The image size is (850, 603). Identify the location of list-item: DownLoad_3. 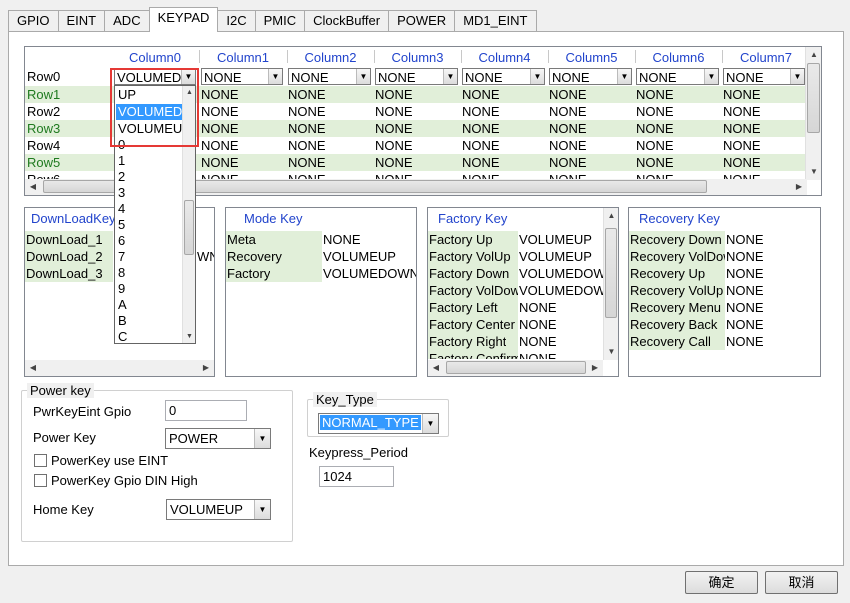
(69, 273).